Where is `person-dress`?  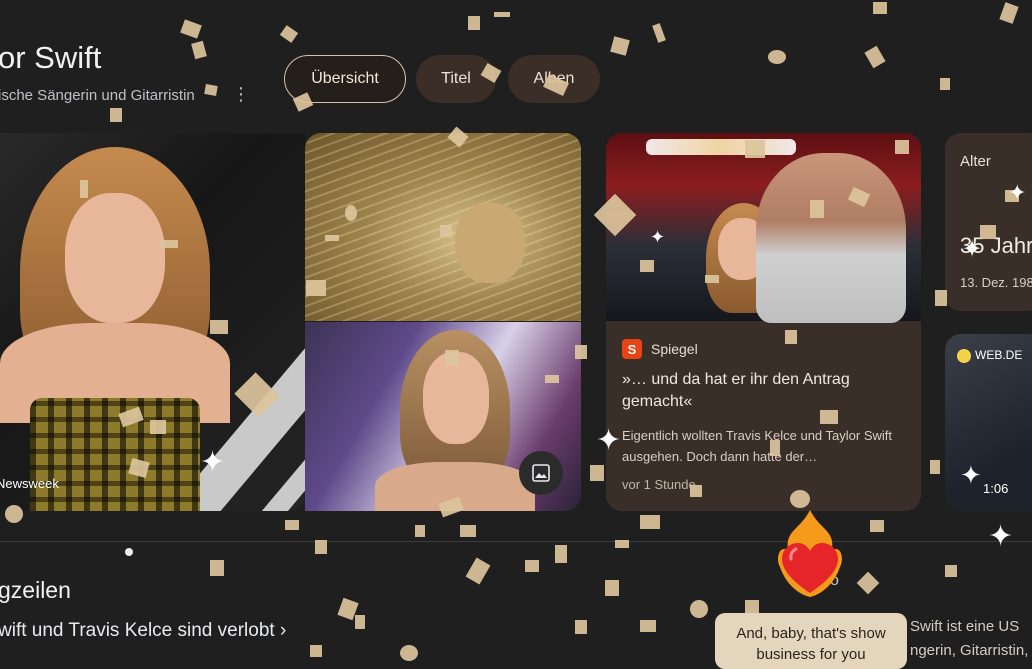
person-dress is located at coordinates (115, 454).